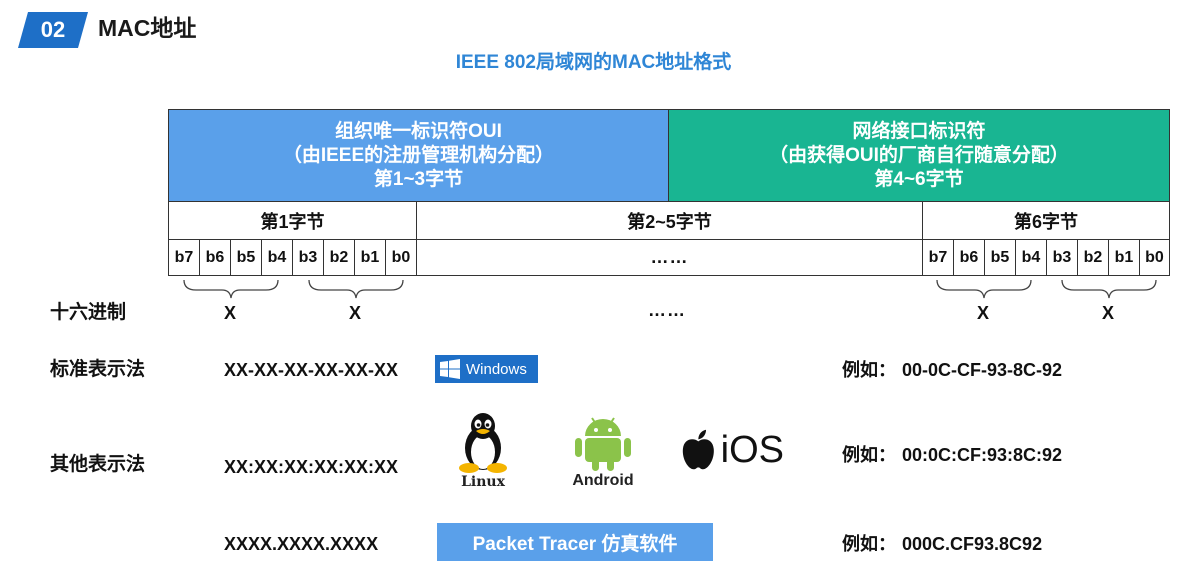 The width and height of the screenshot is (1187, 573). Describe the element at coordinates (356, 289) in the screenshot. I see `bracket-first-low` at that location.